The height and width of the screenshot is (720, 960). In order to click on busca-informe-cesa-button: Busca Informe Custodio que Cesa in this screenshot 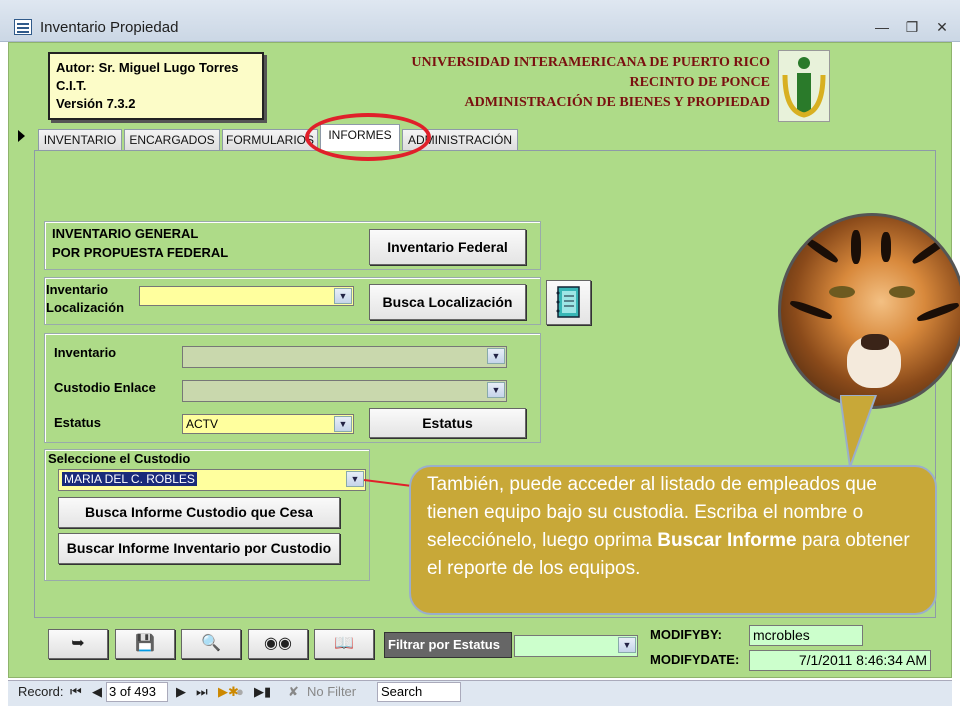, I will do `click(199, 512)`.